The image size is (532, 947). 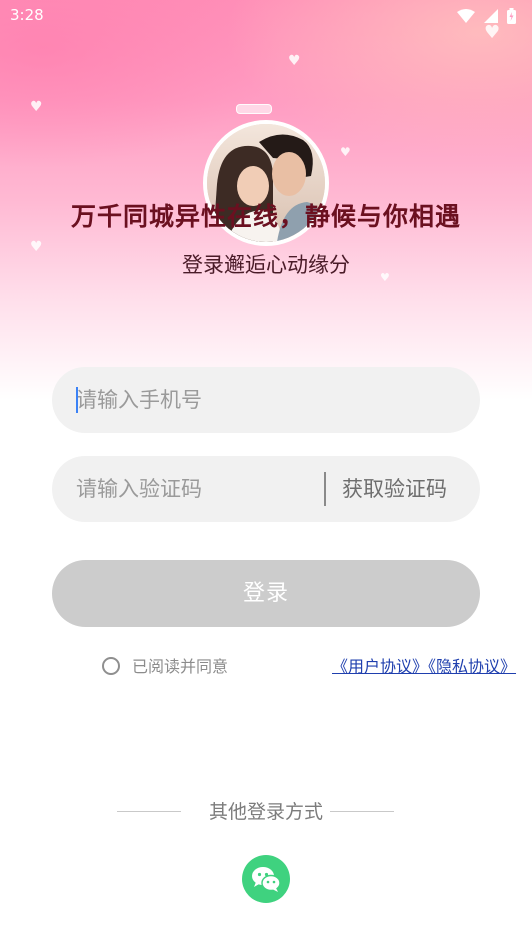 What do you see at coordinates (325, 489) in the screenshot?
I see `code-divider` at bounding box center [325, 489].